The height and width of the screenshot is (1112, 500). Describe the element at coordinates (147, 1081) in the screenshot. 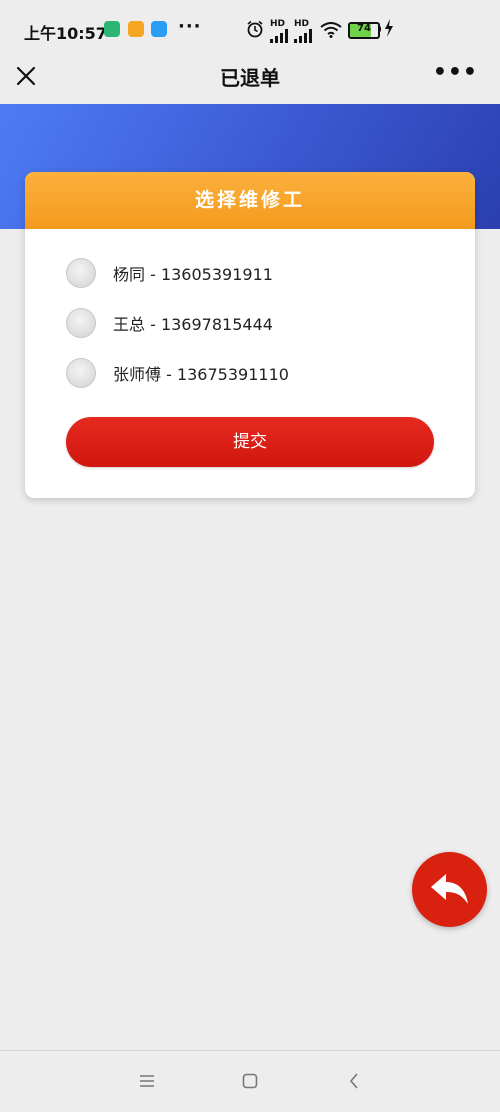

I see `menu-icon` at that location.